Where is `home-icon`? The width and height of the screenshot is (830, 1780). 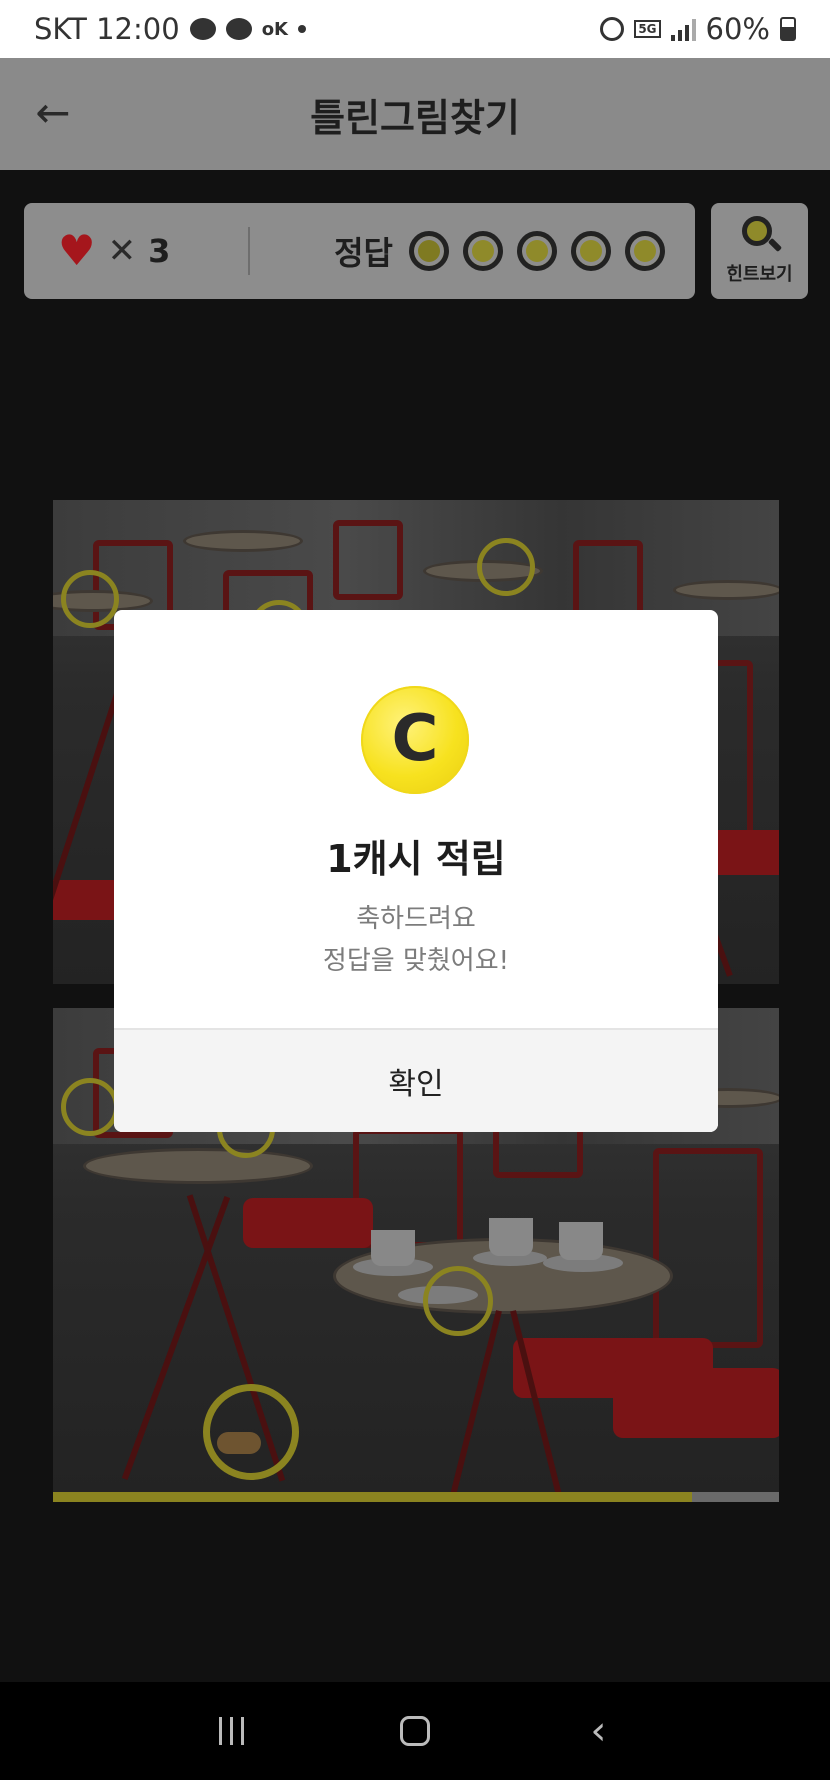 home-icon is located at coordinates (415, 1731).